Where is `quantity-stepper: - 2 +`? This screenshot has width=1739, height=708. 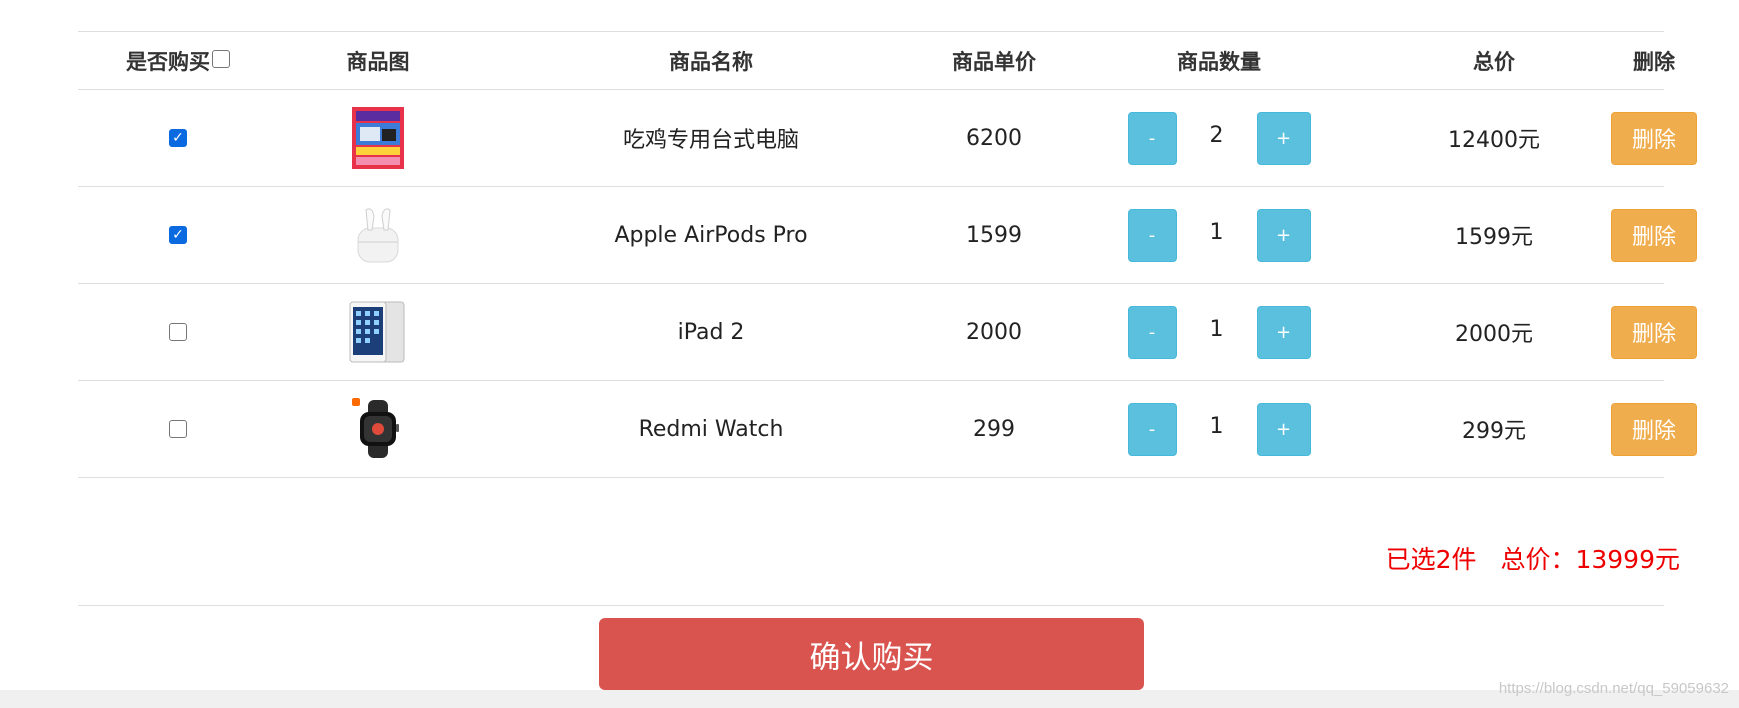 quantity-stepper: - 2 + is located at coordinates (1219, 138).